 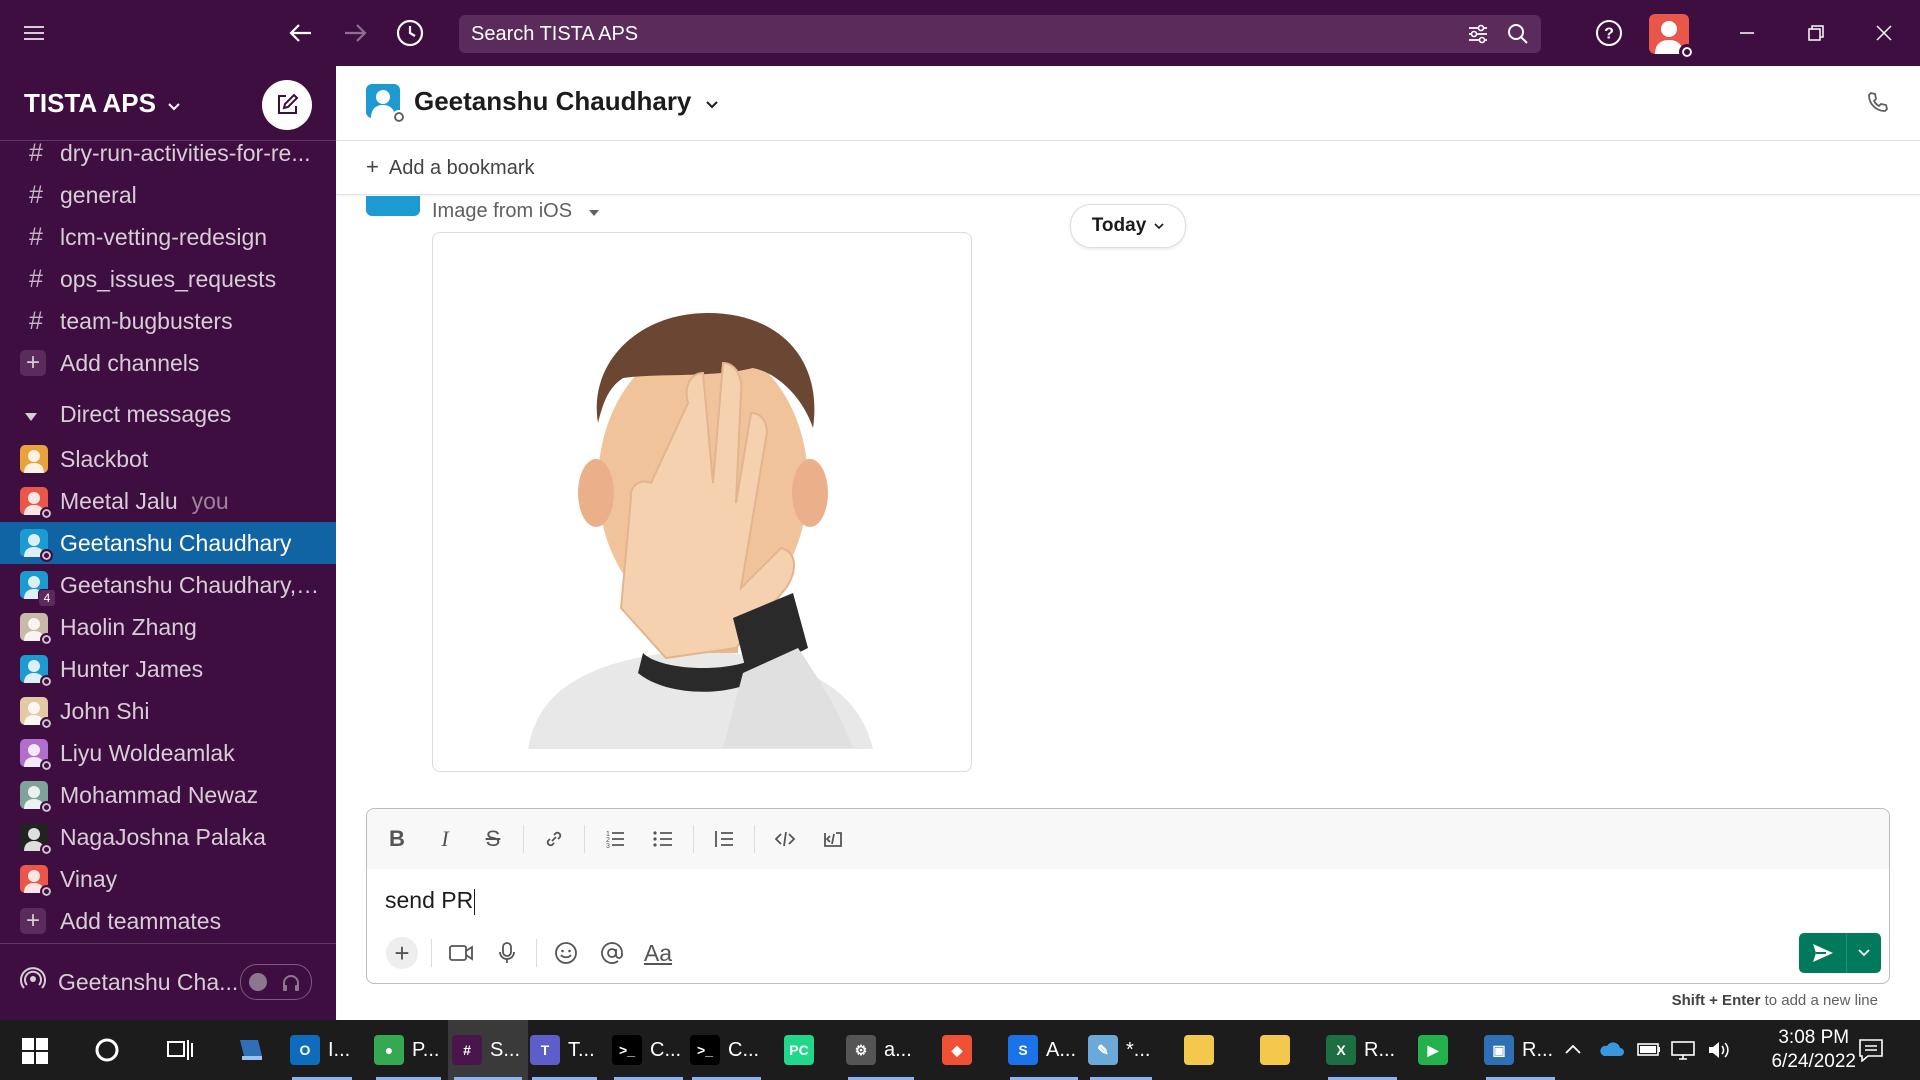 What do you see at coordinates (612, 953) in the screenshot?
I see `mention-icon` at bounding box center [612, 953].